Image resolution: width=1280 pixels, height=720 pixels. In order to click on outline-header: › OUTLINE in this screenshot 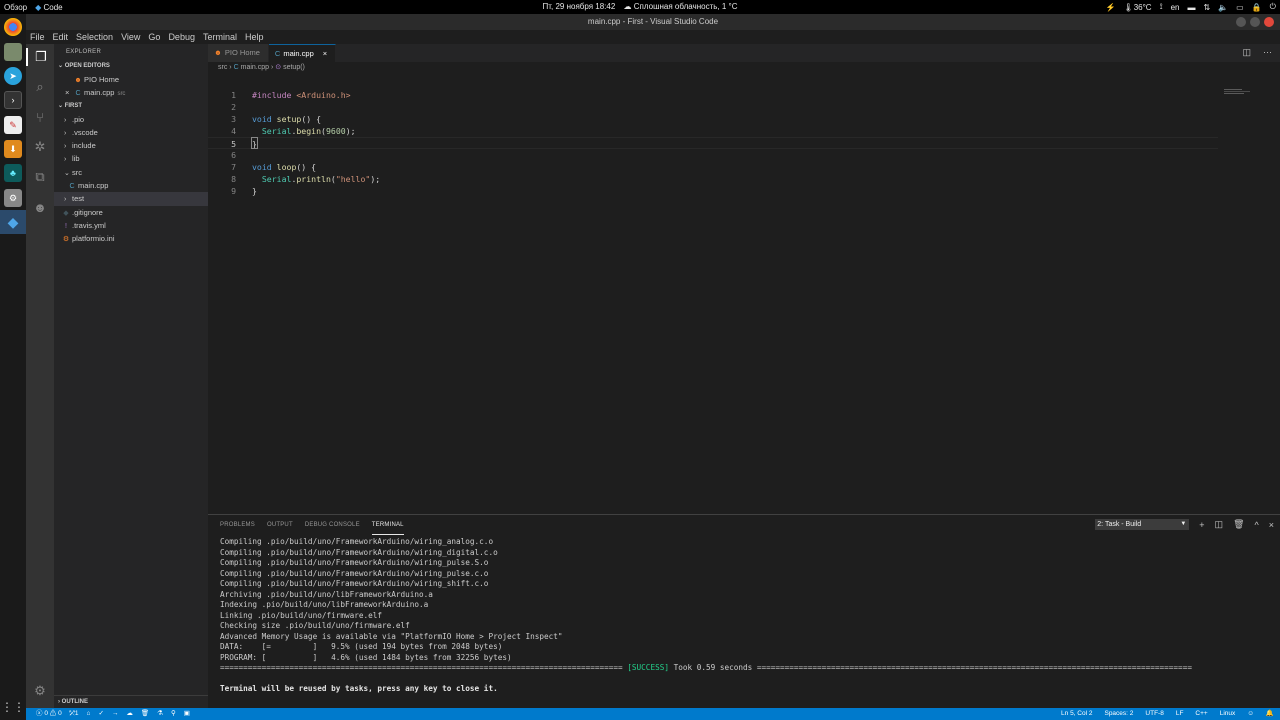, I will do `click(131, 701)`.